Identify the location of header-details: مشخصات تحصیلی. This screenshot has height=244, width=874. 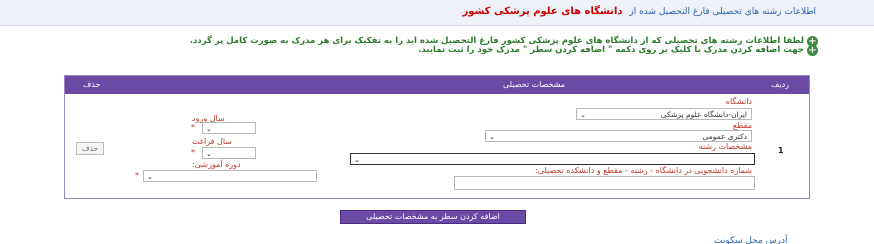
(534, 84).